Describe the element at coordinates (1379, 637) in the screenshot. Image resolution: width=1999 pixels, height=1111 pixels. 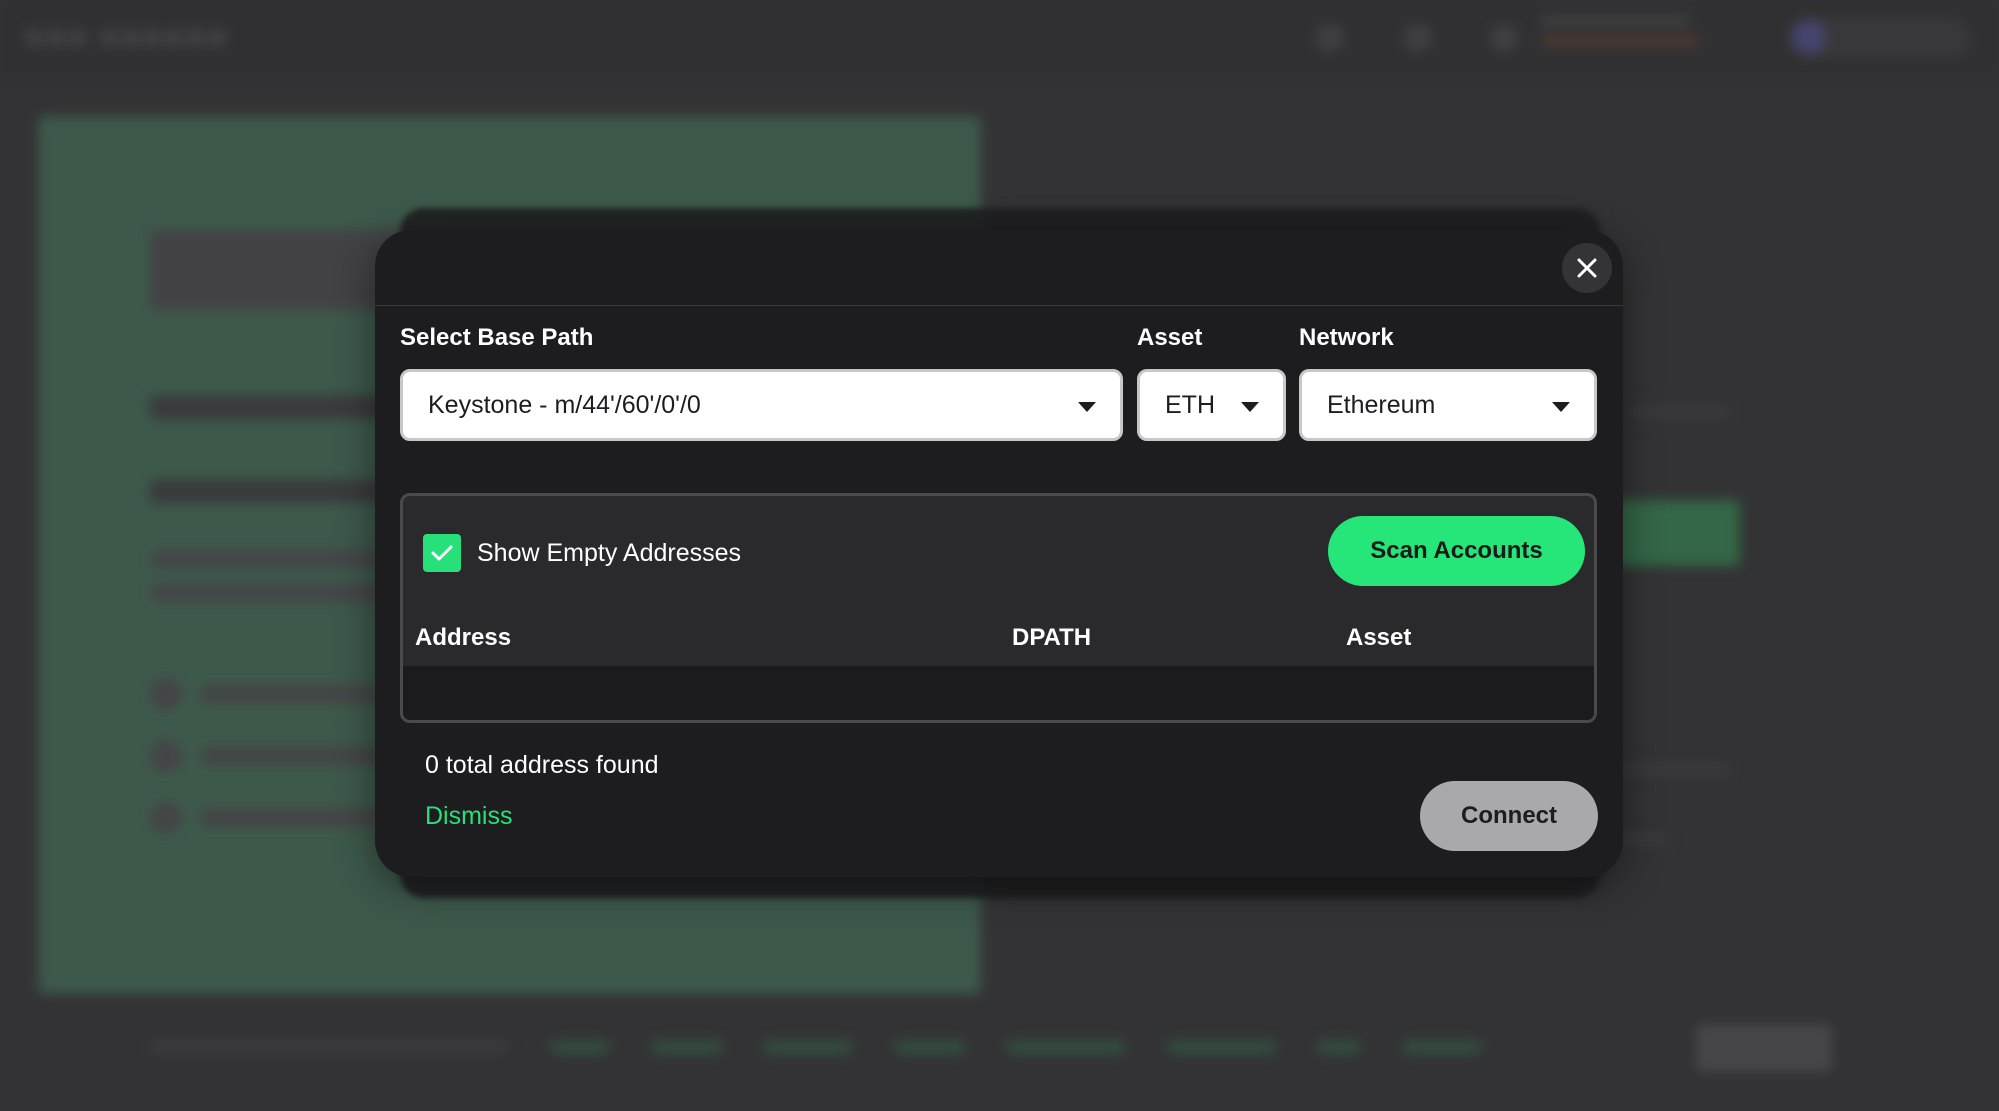
I see `column-header-asset: Asset` at that location.